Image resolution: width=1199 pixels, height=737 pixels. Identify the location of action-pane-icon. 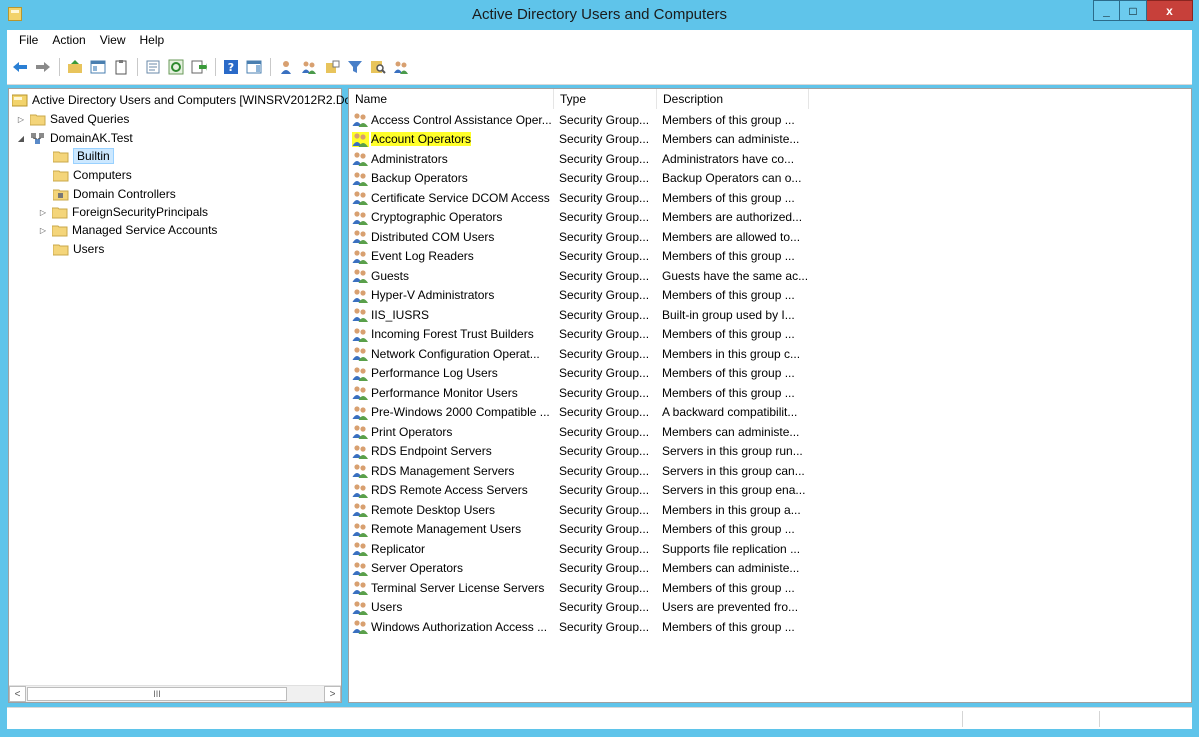
(254, 67).